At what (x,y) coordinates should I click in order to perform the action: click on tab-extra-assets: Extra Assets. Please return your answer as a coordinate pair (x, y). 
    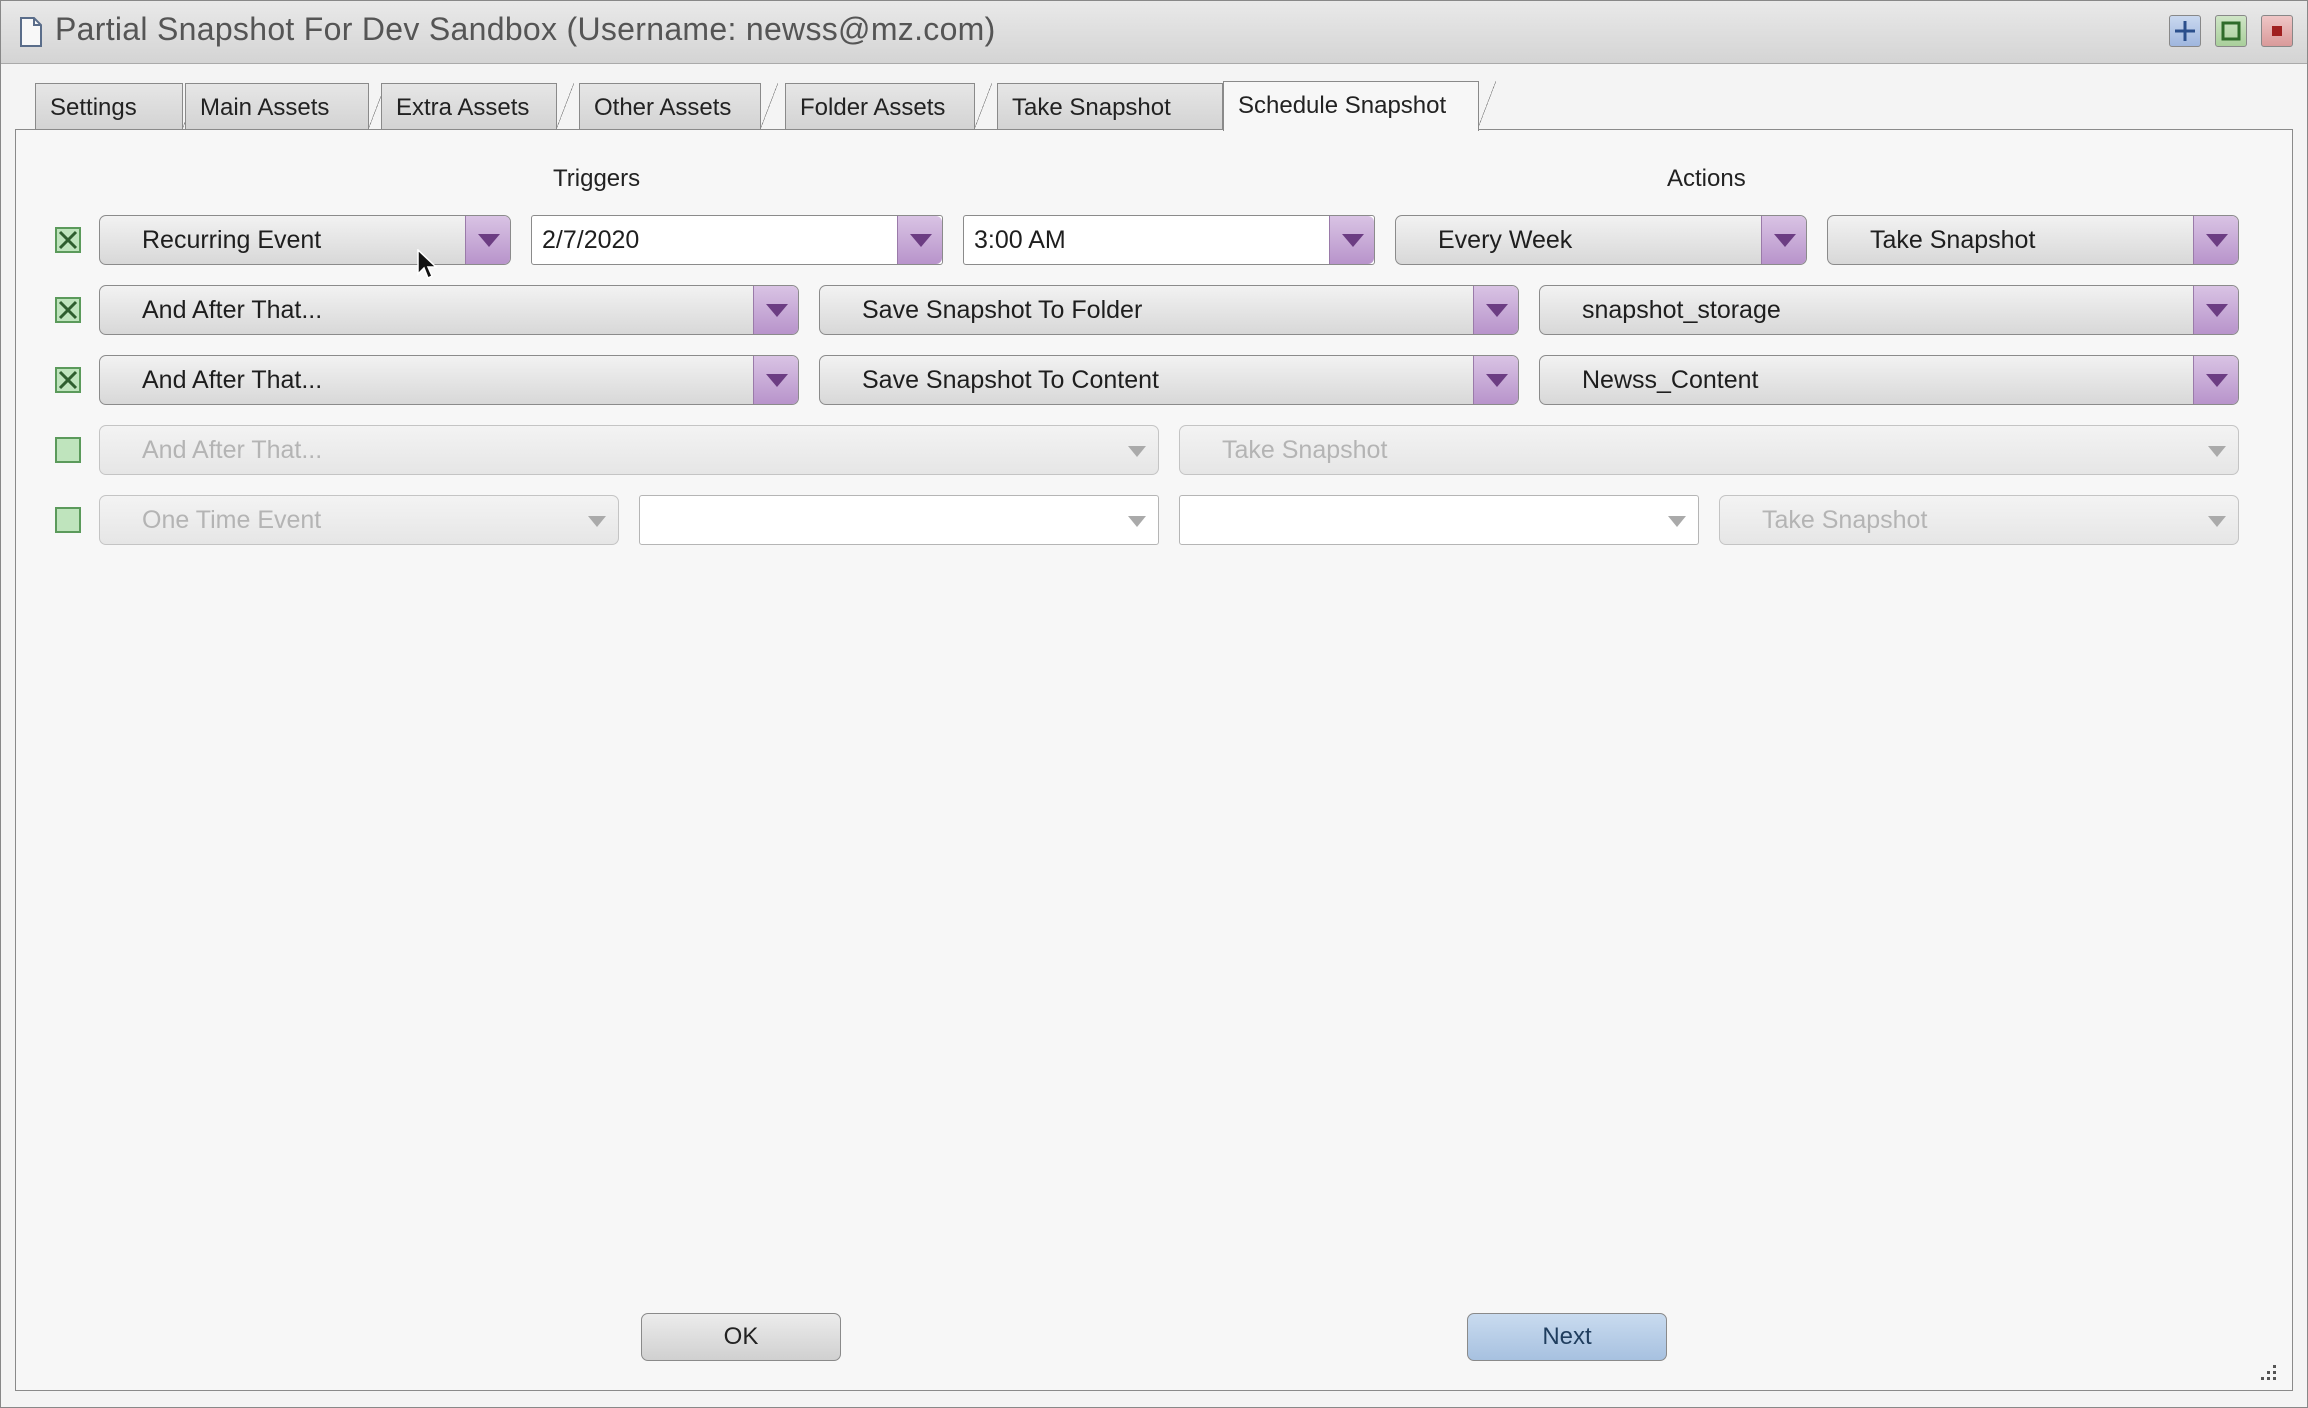
    Looking at the image, I should click on (477, 106).